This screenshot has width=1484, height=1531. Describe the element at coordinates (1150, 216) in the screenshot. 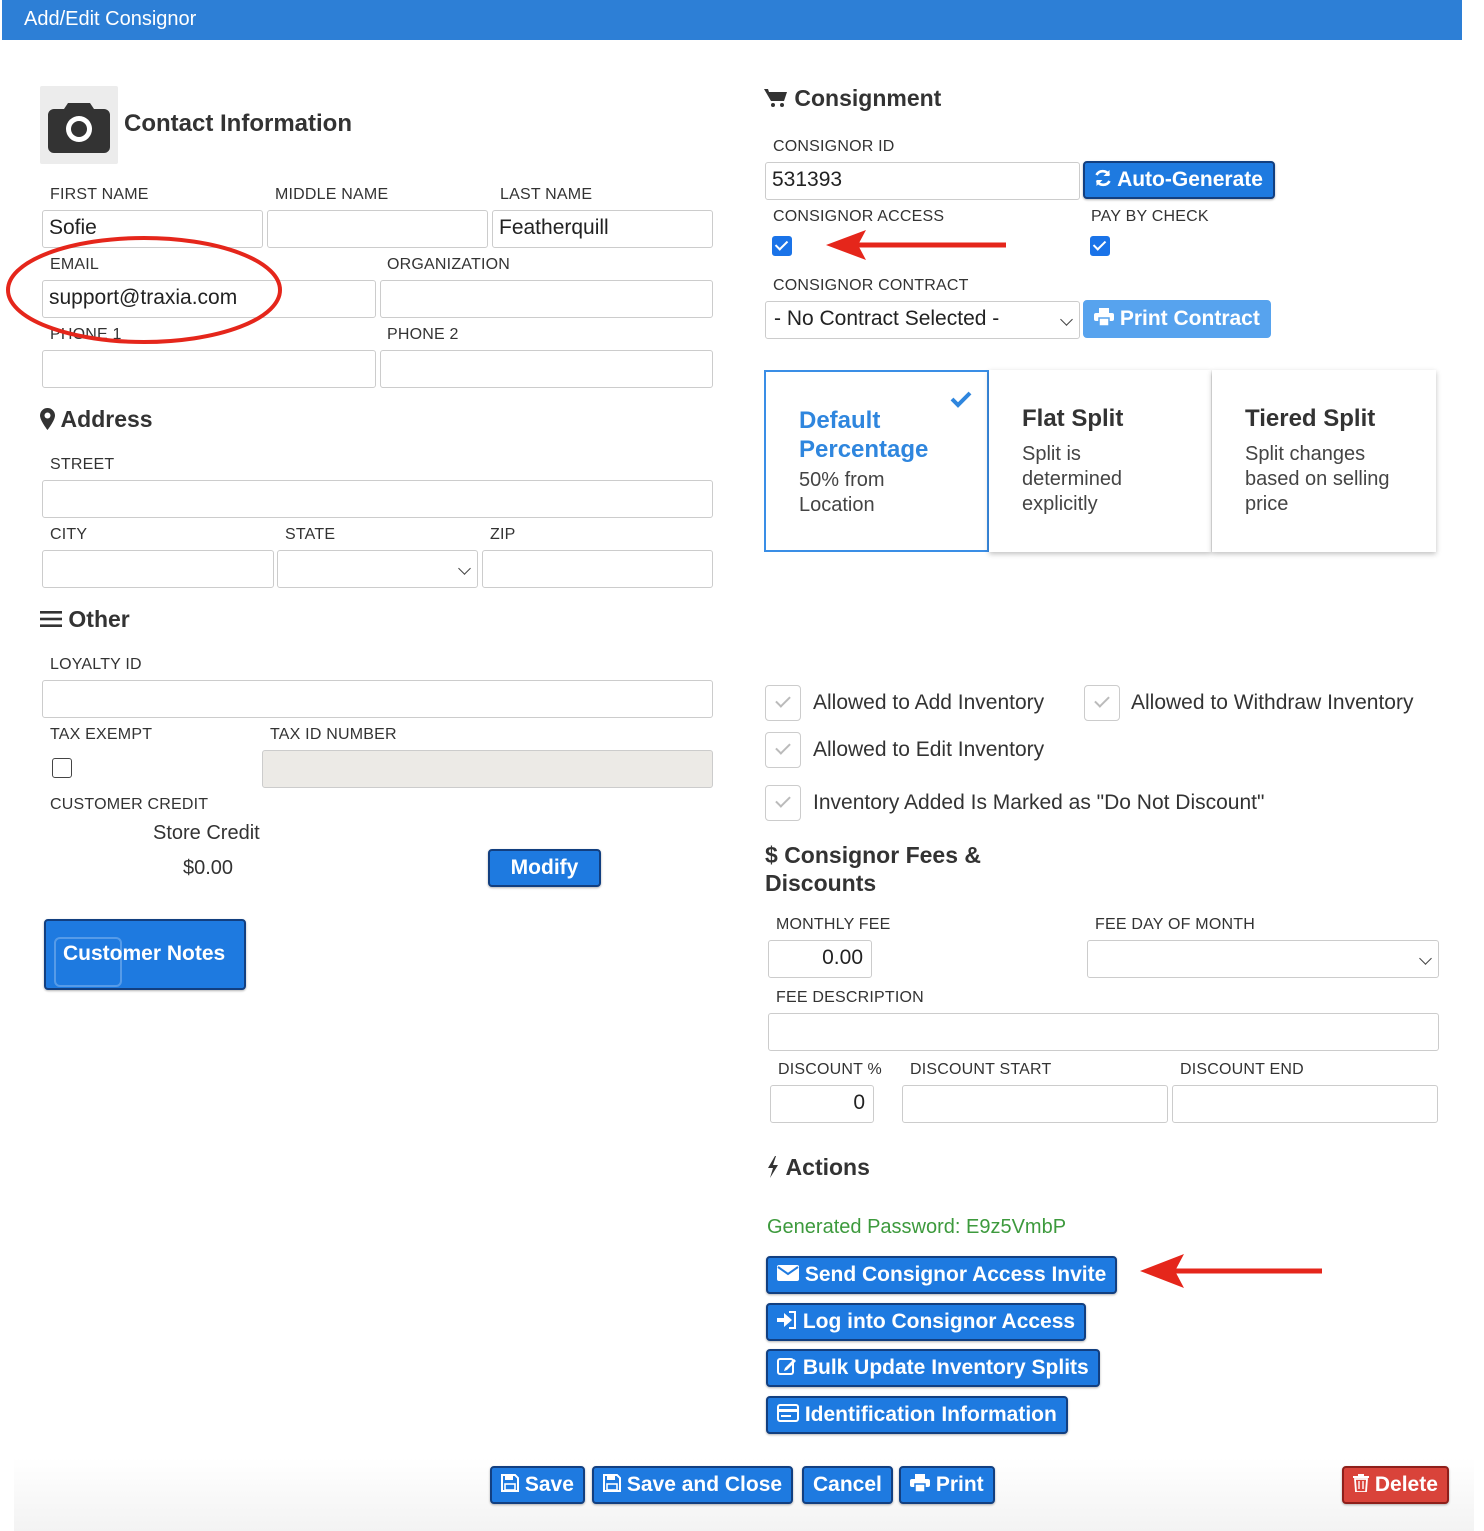

I see `pay-by-check-label: PAY BY CHECK` at that location.